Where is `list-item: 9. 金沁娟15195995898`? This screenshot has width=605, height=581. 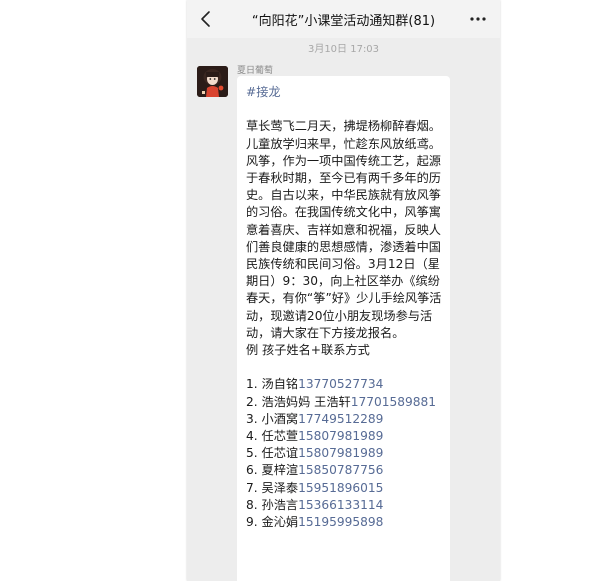 list-item: 9. 金沁娟15195995898 is located at coordinates (345, 522).